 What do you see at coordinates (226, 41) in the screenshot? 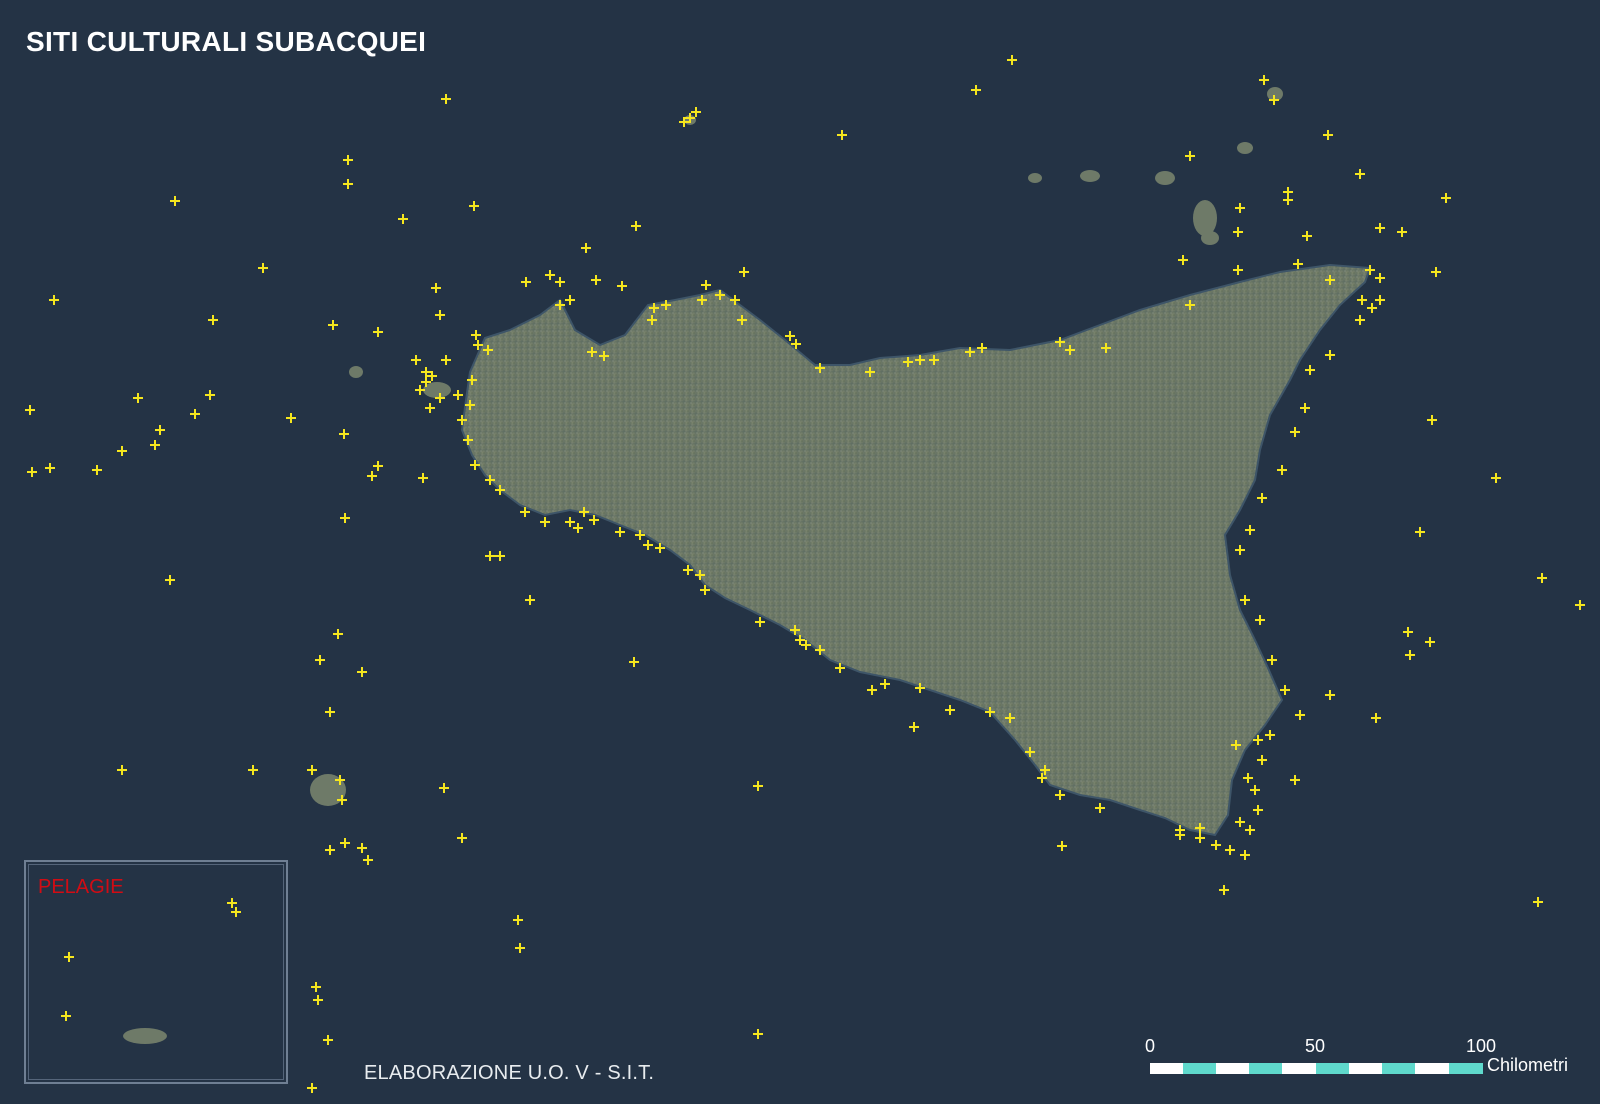
I see `map-title: SITI CULTURALI SUBACQUEI` at bounding box center [226, 41].